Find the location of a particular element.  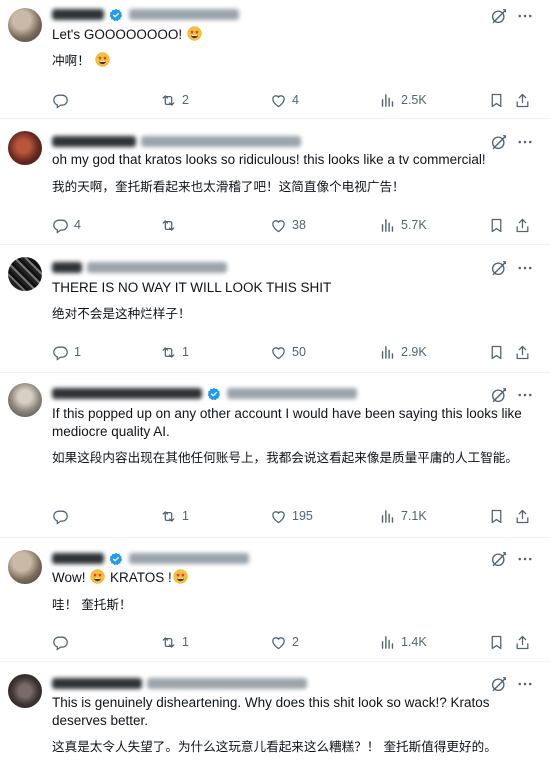

repost-count: 1 is located at coordinates (185, 516).